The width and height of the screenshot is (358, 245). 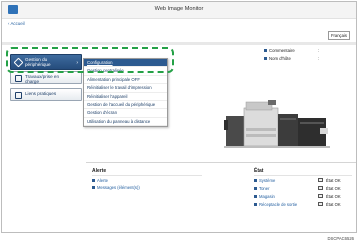 What do you see at coordinates (179, 43) in the screenshot?
I see `header-band` at bounding box center [179, 43].